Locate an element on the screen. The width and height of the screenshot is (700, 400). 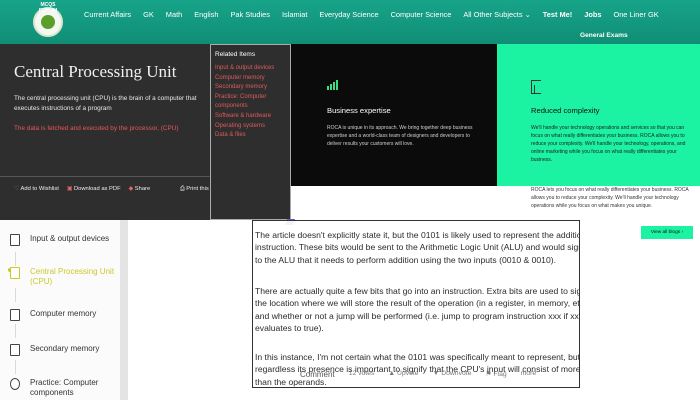
wishlist-label: Add to Wishlist is located at coordinates (39, 189).